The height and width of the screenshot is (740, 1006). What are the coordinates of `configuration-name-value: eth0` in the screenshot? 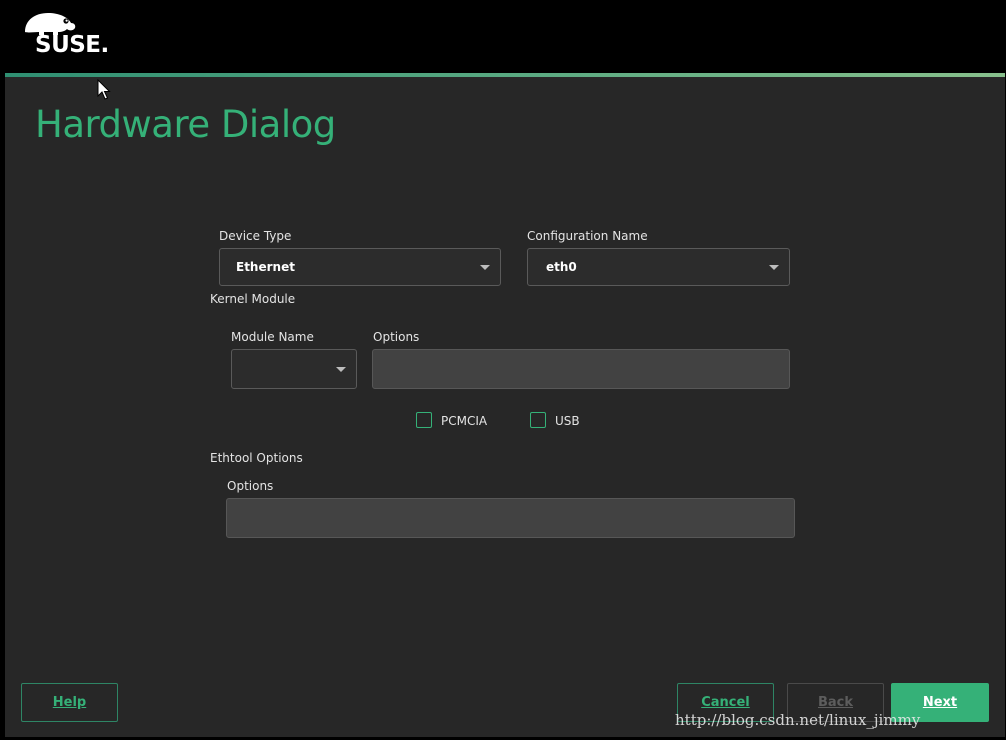 It's located at (561, 267).